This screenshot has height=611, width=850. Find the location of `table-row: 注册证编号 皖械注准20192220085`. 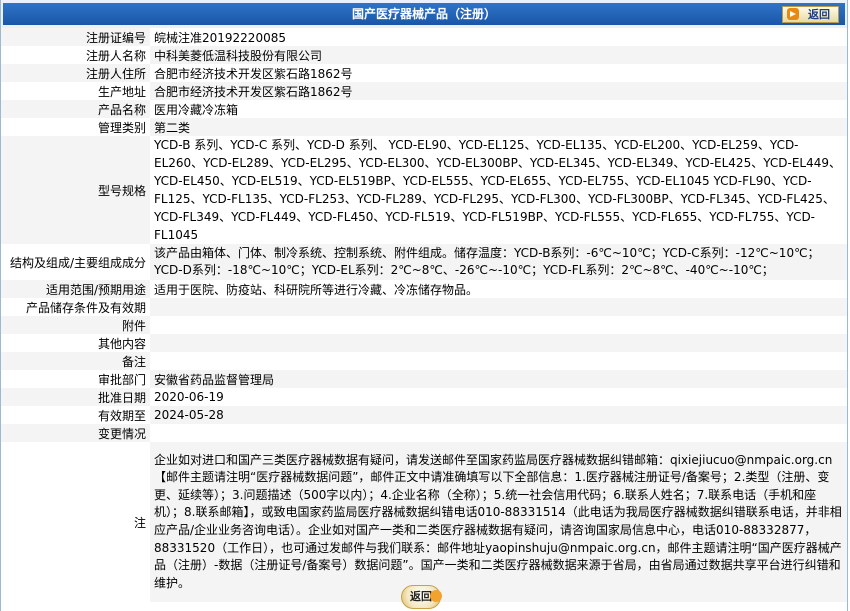

table-row: 注册证编号 皖械注准20192220085 is located at coordinates (424, 37).